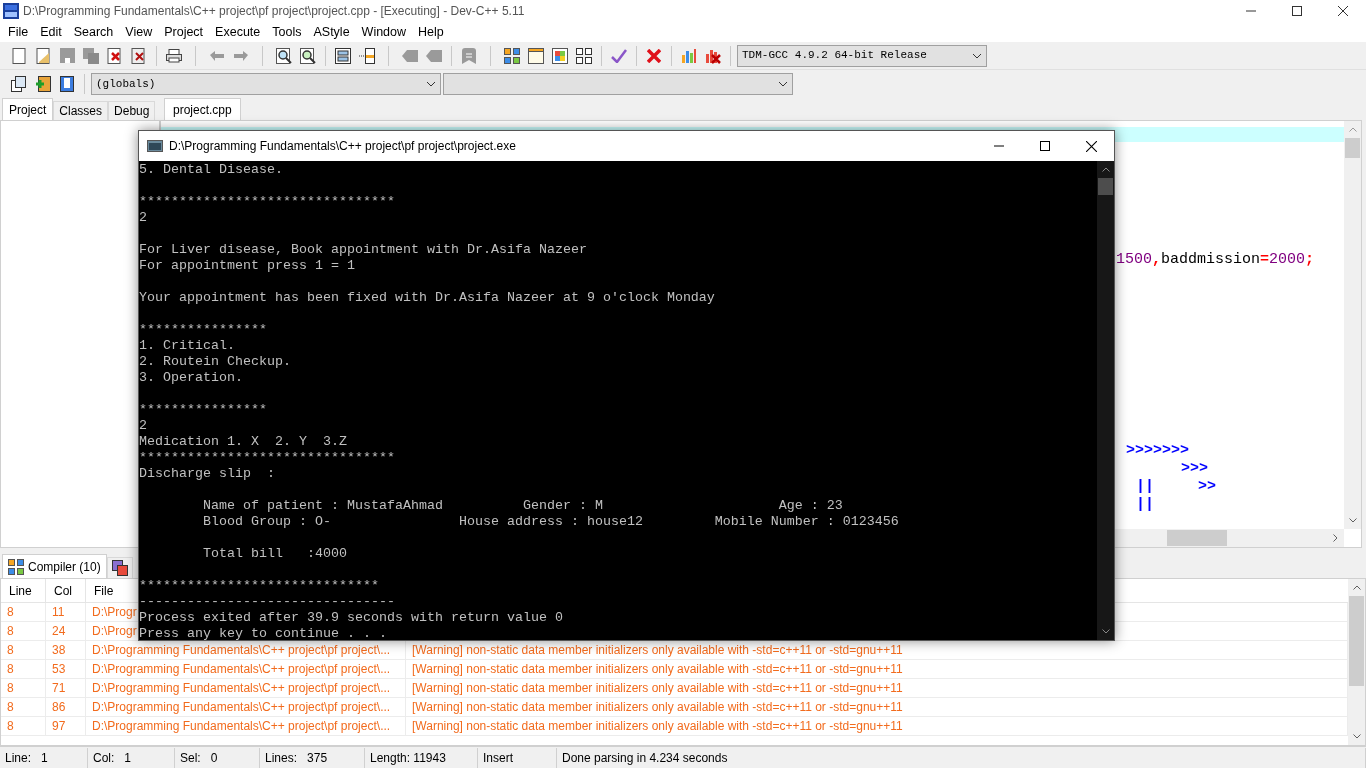 This screenshot has height=768, width=1366. What do you see at coordinates (93, 32) in the screenshot?
I see `menu-item: Search` at bounding box center [93, 32].